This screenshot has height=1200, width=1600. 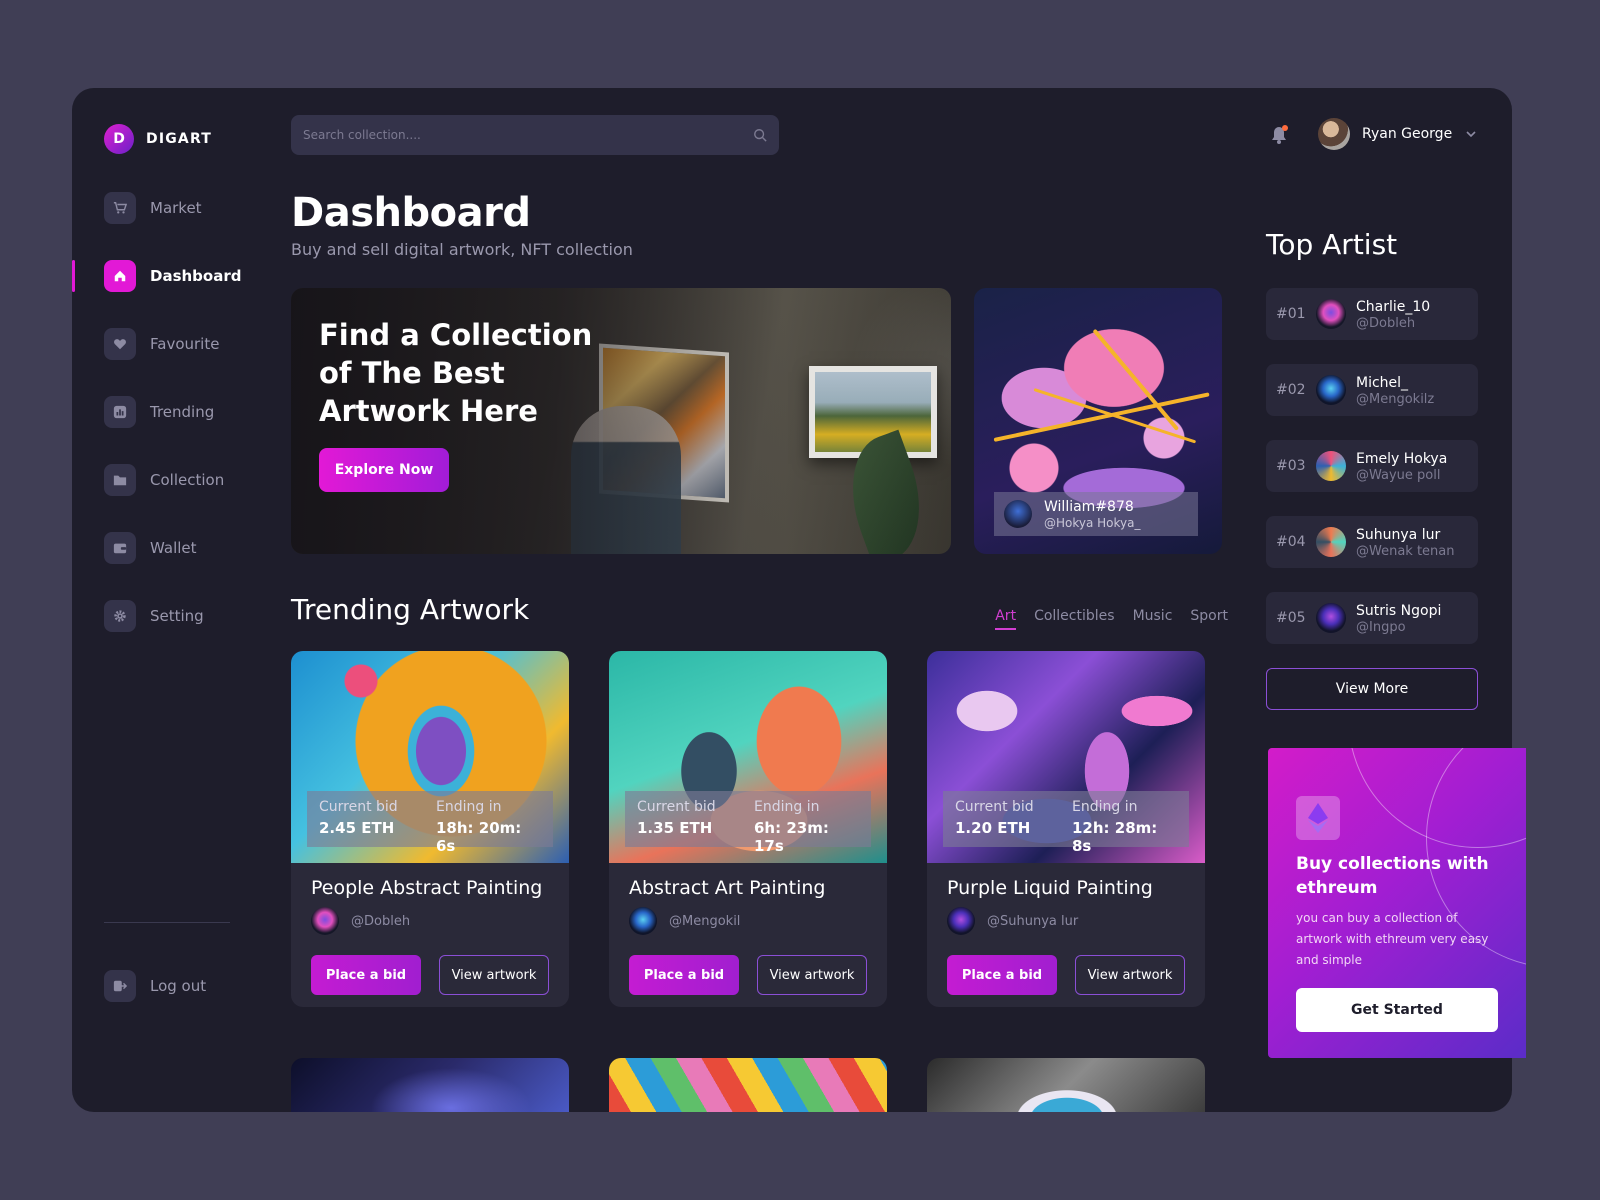 What do you see at coordinates (119, 139) in the screenshot?
I see `logo-mark: D` at bounding box center [119, 139].